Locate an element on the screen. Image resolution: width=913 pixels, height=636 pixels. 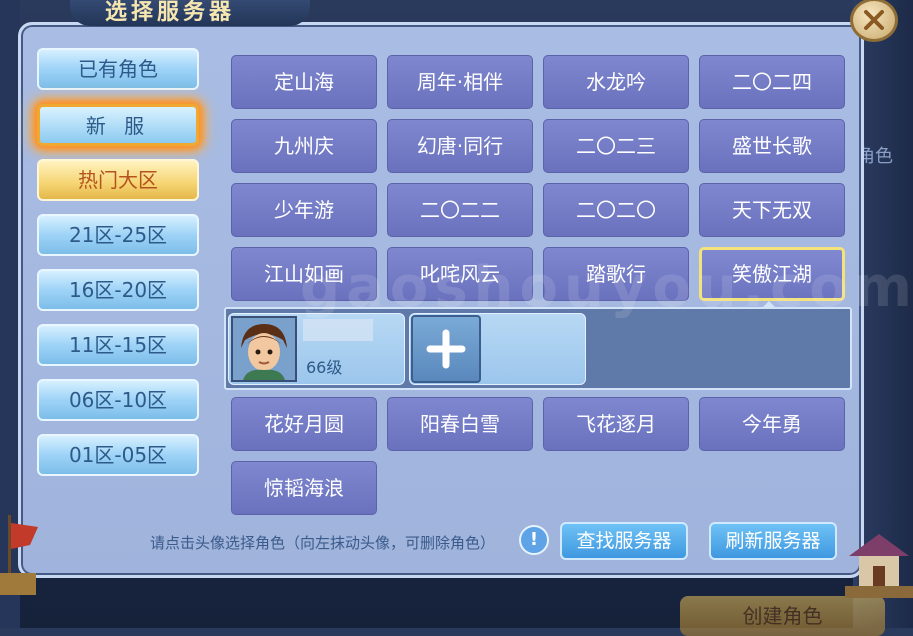
character-name-redacted is located at coordinates (338, 330).